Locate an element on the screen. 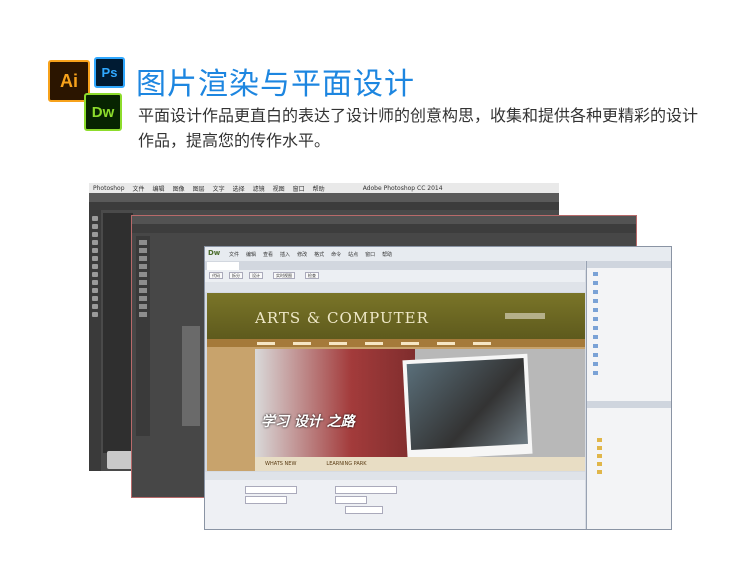 The image size is (750, 566). edit-rule-button is located at coordinates (266, 500).